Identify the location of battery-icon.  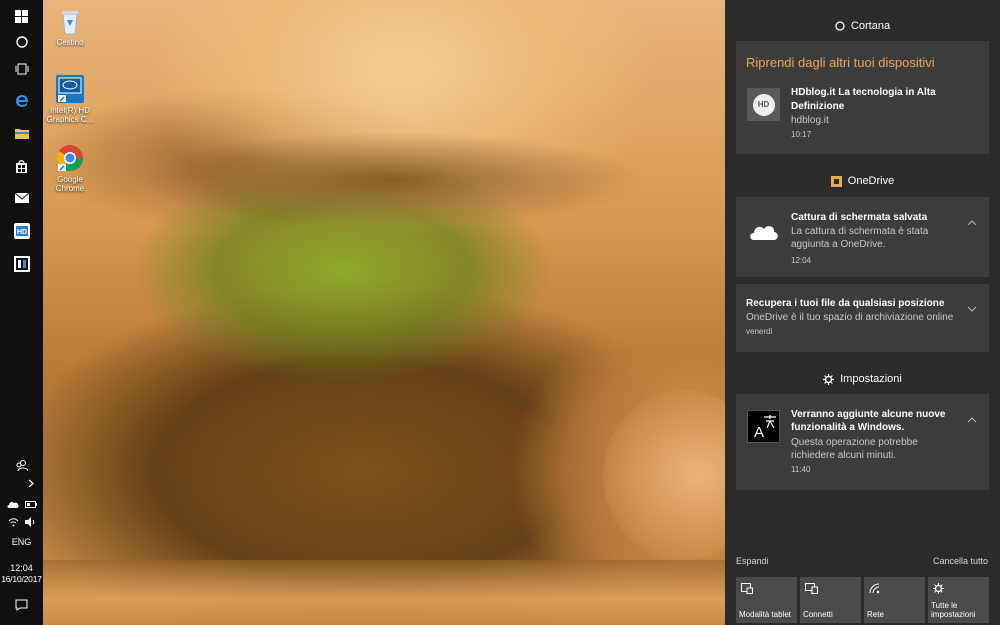
(30, 504).